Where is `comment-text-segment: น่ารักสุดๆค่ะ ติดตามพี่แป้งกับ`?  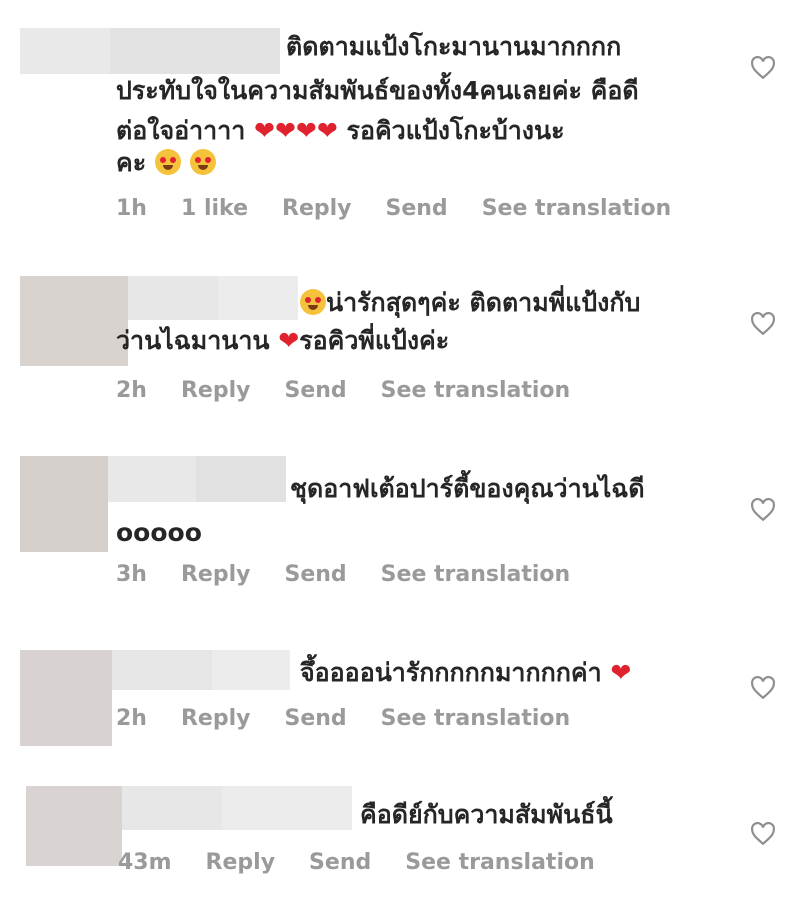
comment-text-segment: น่ารักสุดๆค่ะ ติดตามพี่แป้งกับ is located at coordinates (483, 302).